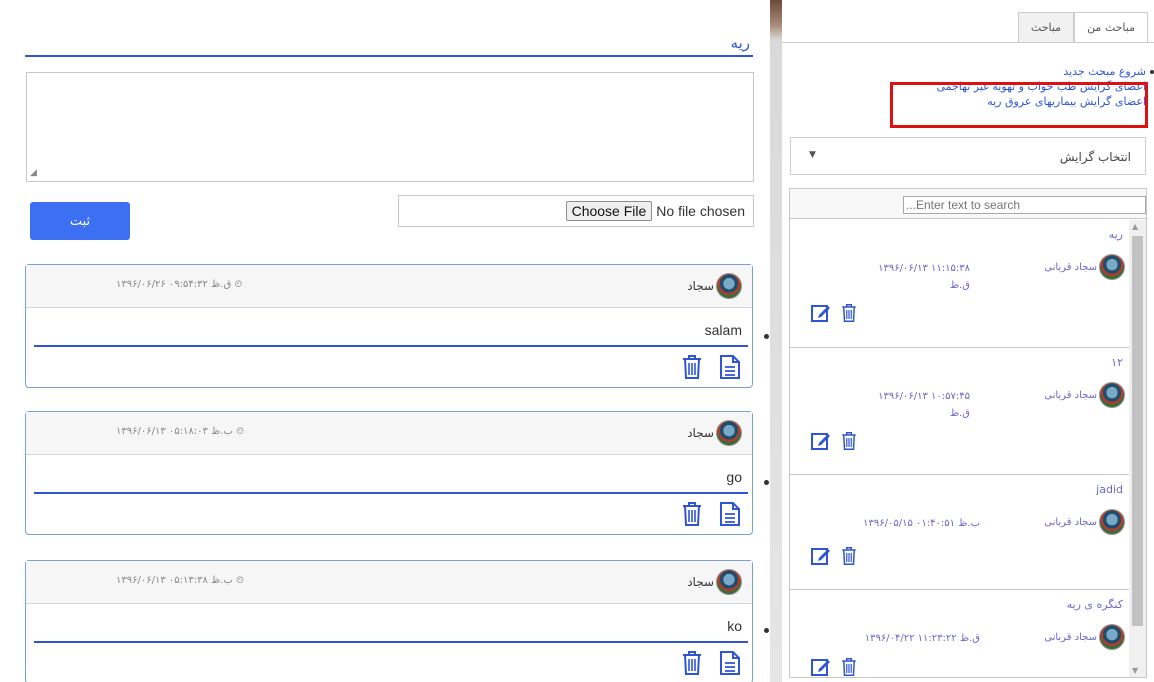 This screenshot has height=682, width=1154. Describe the element at coordinates (1135, 226) in the screenshot. I see `scroll-up-icon: ▲` at that location.